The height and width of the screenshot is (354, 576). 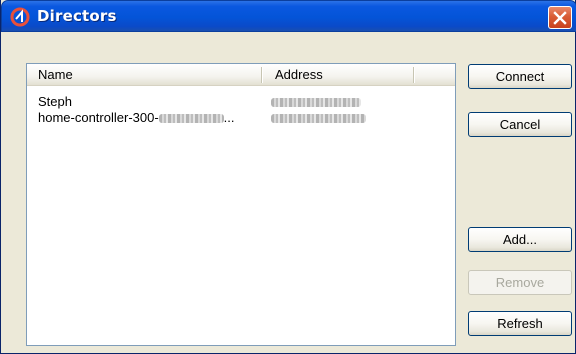 I want to click on column-header-address: Address, so click(x=299, y=75).